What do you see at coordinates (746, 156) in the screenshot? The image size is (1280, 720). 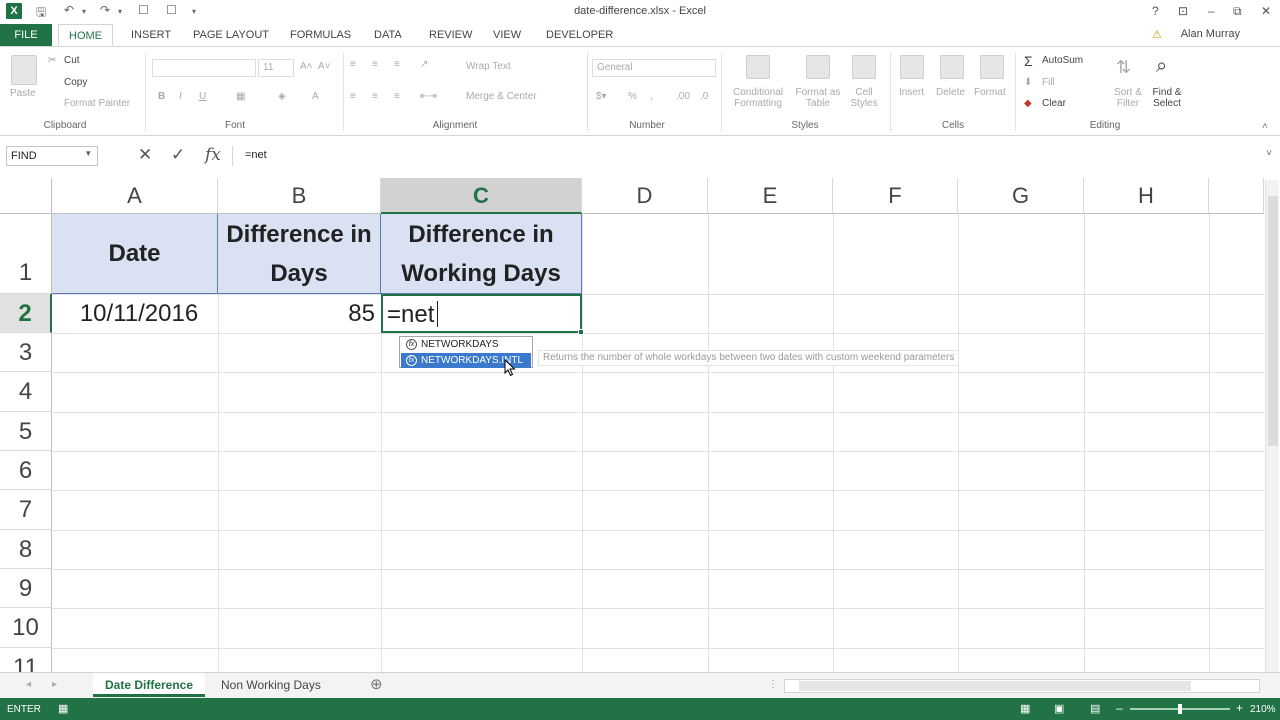 I see `formula-input: =net` at bounding box center [746, 156].